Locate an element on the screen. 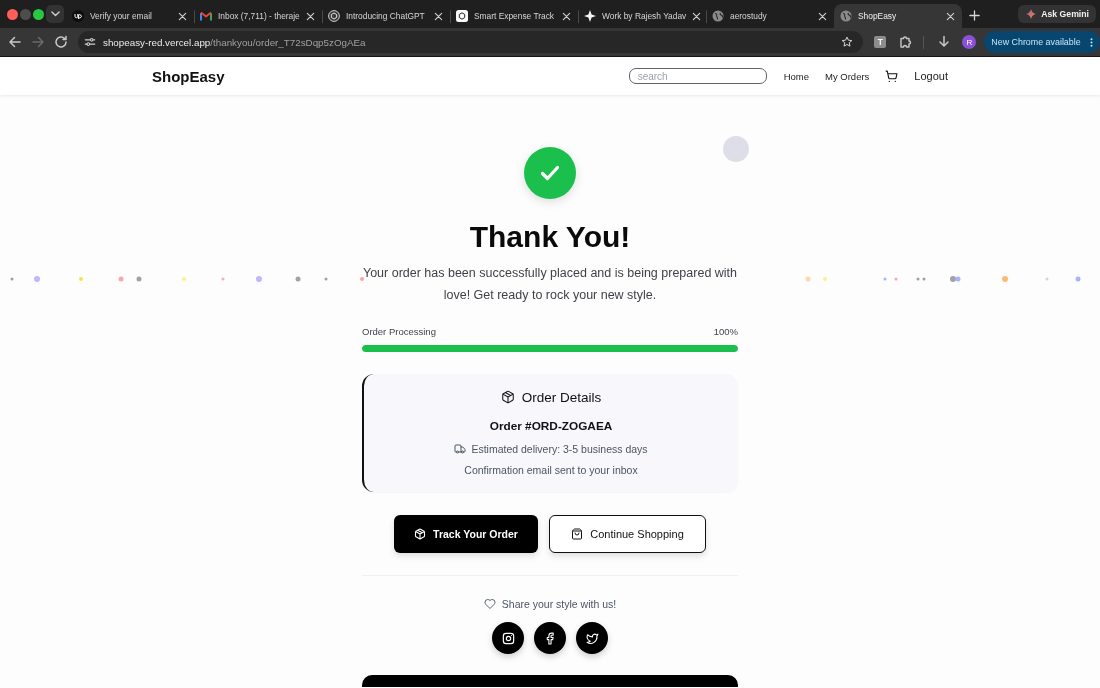 The height and width of the screenshot is (688, 1100). tab-search-button is located at coordinates (55, 14).